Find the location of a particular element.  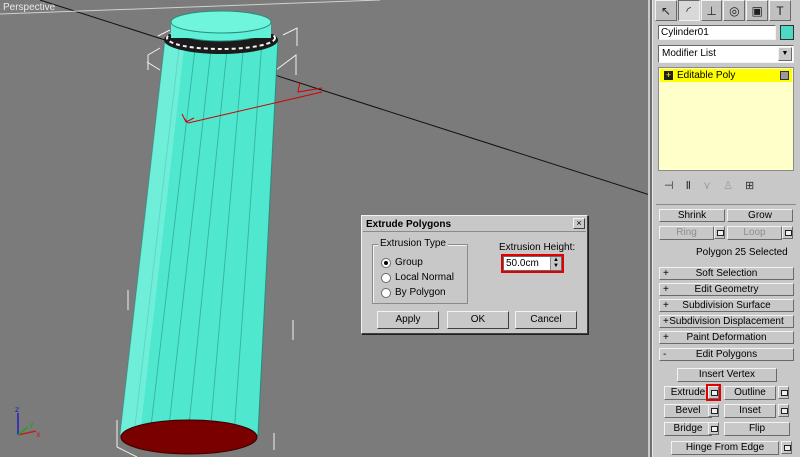

command-tabs: ↖ ◜ ⊥ ◎ ▣ T is located at coordinates (723, 11).